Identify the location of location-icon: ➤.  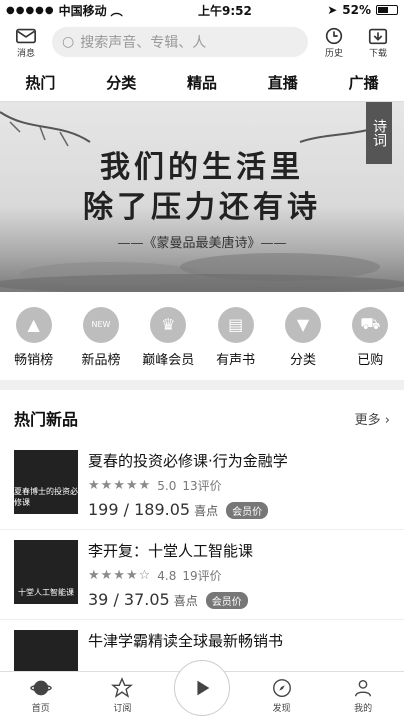
(332, 10).